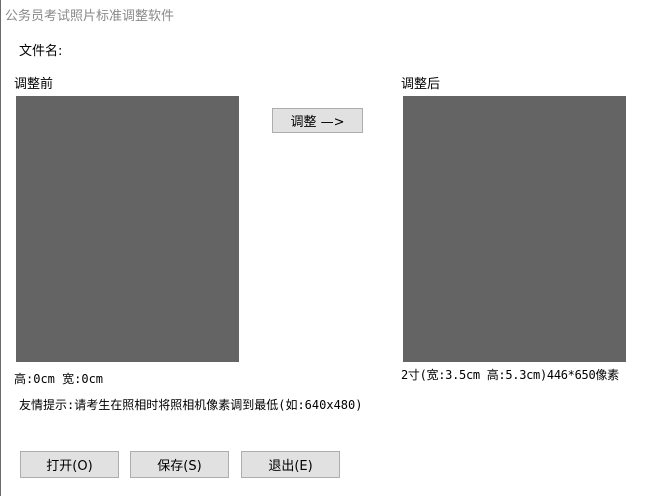 Image resolution: width=652 pixels, height=496 pixels. I want to click on after-size-spec: 2寸(宽:3.5cm 高:5.3cm)446*650像素, so click(510, 375).